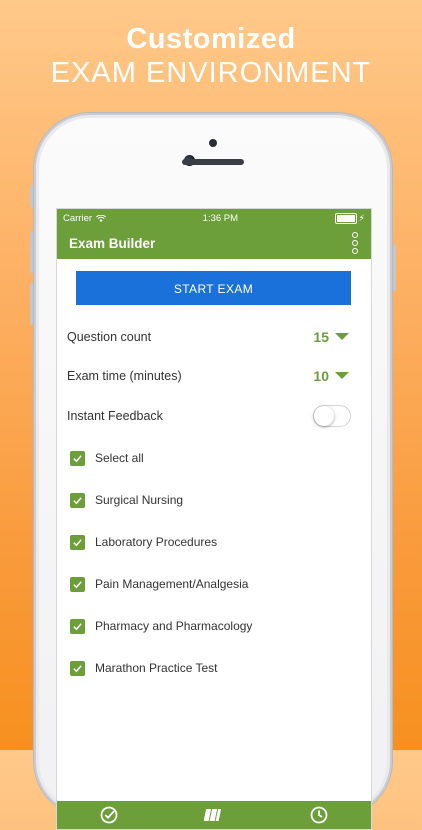 This screenshot has height=830, width=422. Describe the element at coordinates (331, 337) in the screenshot. I see `question-count-dropdown: 15` at that location.